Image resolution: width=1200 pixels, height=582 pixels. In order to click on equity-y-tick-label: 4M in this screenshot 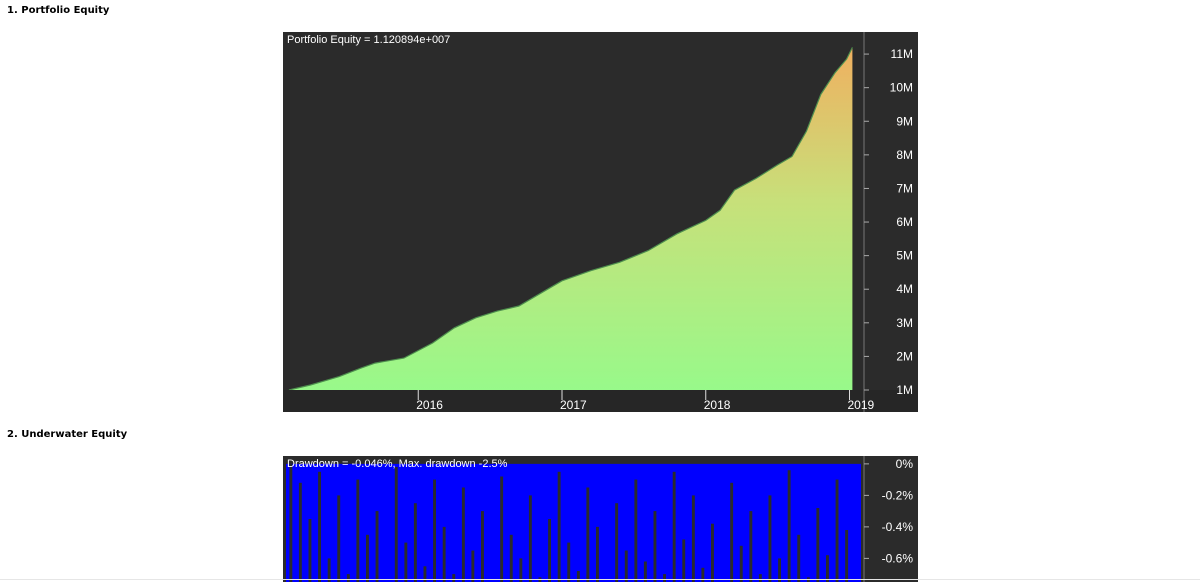, I will do `click(904, 289)`.